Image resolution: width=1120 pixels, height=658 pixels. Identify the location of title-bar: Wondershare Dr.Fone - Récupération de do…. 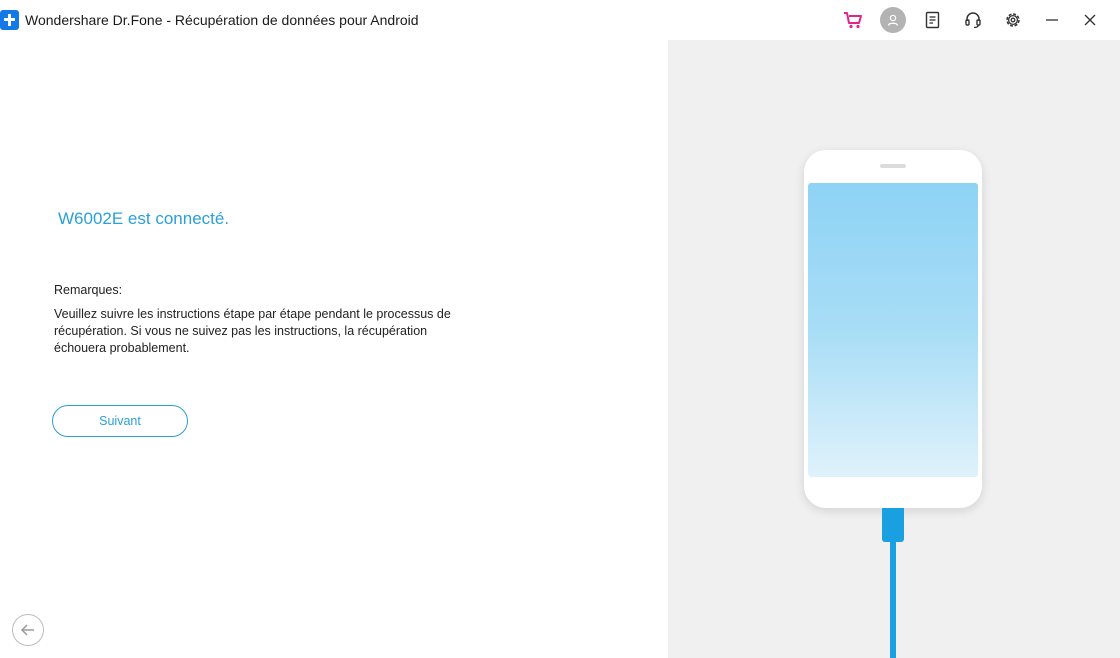
(560, 20).